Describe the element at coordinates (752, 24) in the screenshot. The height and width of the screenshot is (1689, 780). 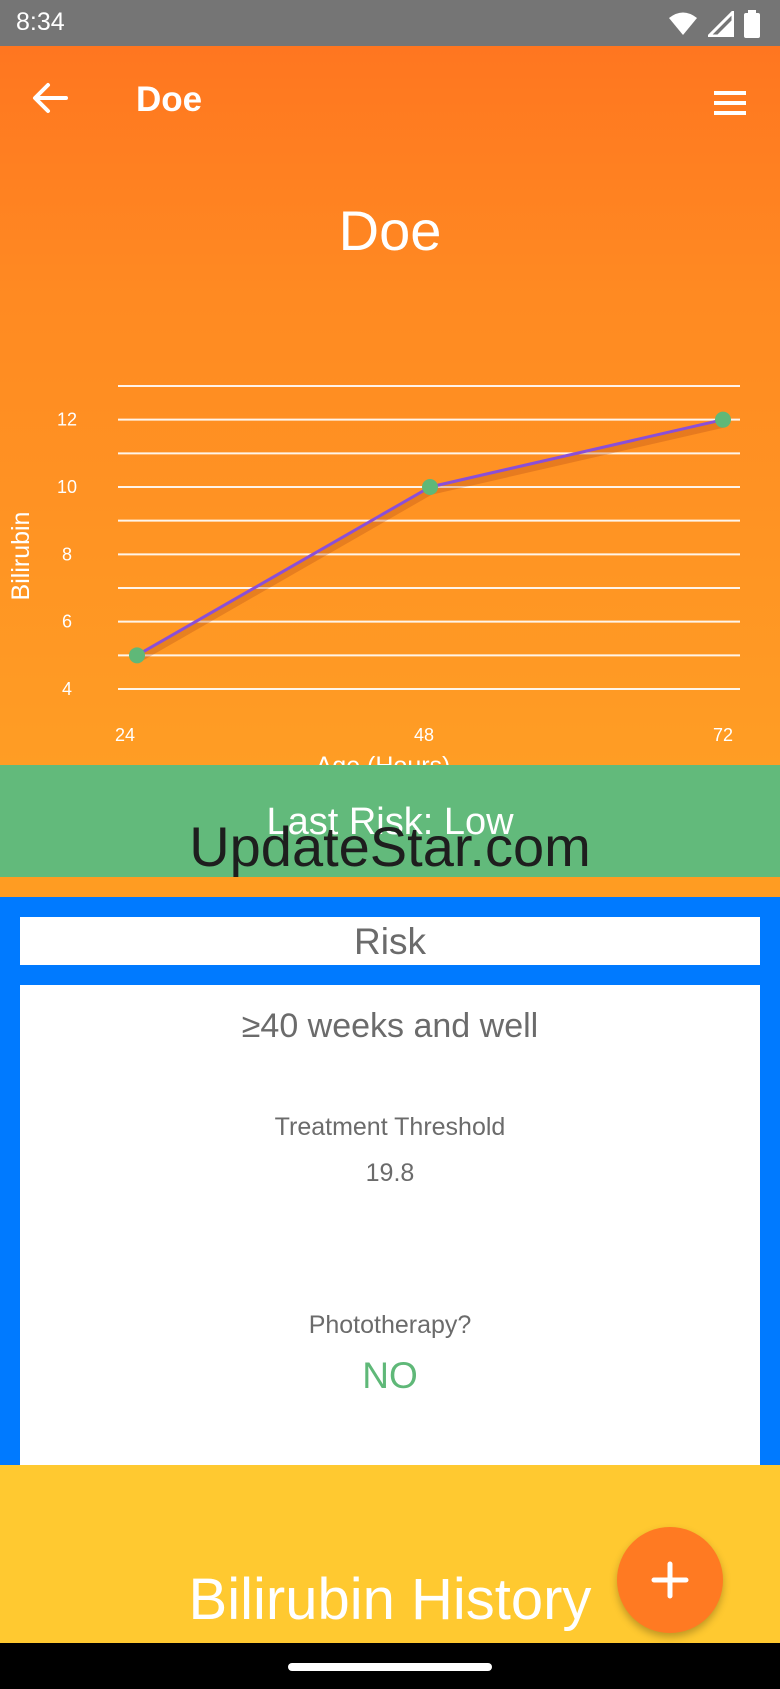
I see `battery-icon` at that location.